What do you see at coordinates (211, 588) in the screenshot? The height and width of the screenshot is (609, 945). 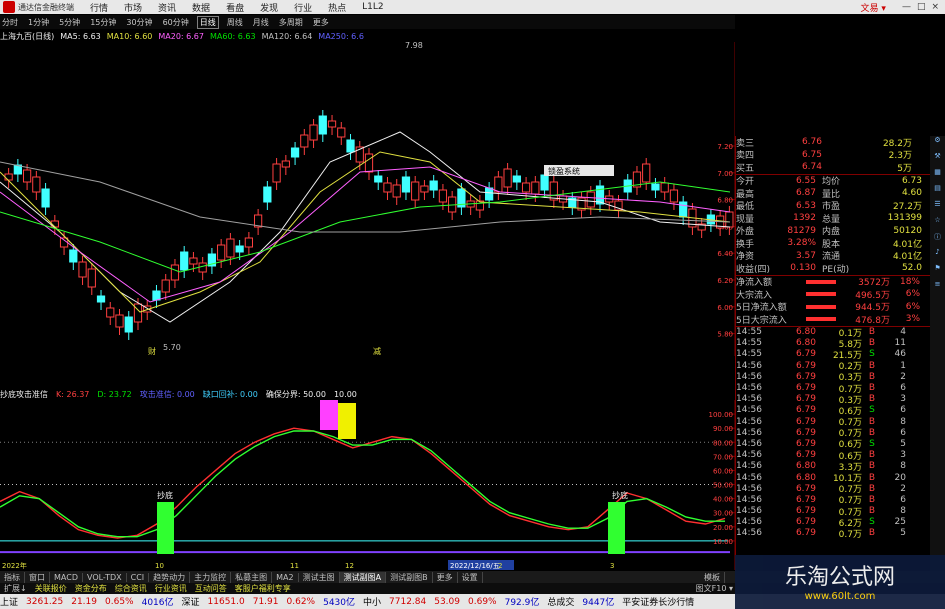 I see `info-tab: 互动问答` at bounding box center [211, 588].